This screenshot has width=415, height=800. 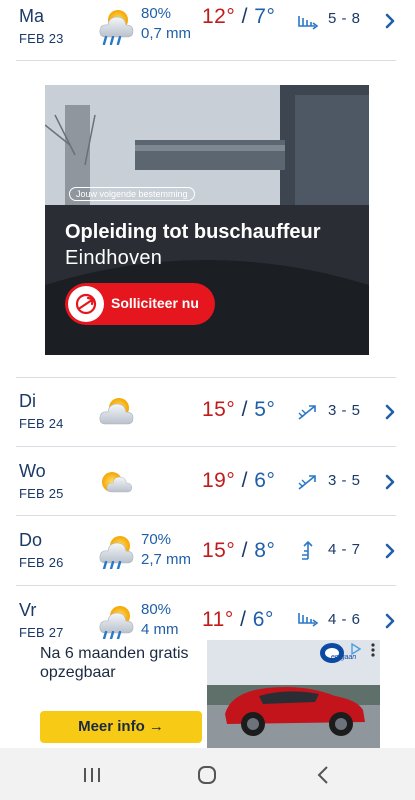 I want to click on precip-amount: 2,7 mm, so click(x=166, y=559).